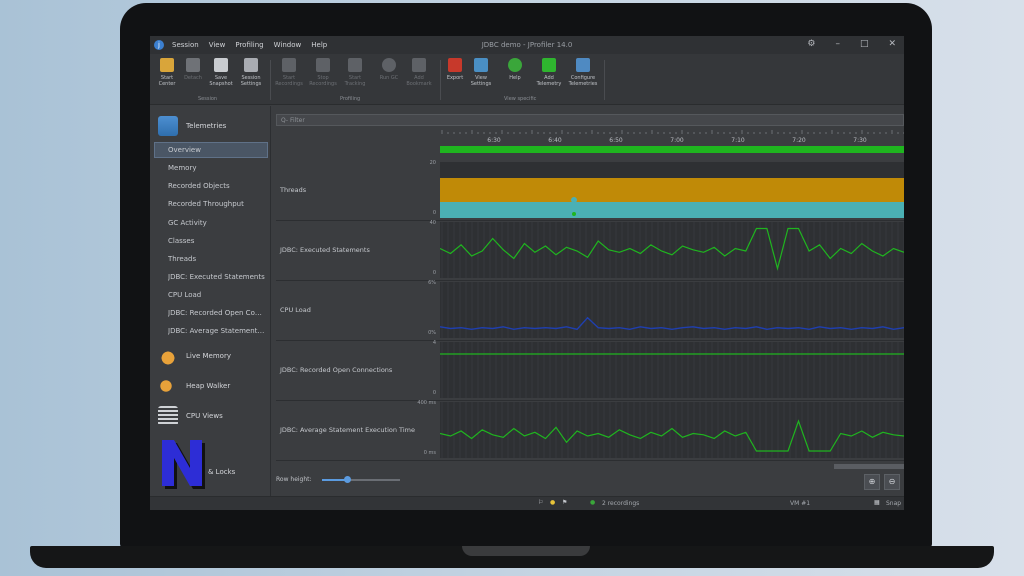 This screenshot has height=576, width=1024. Describe the element at coordinates (672, 210) in the screenshot. I see `threads-teal-band` at that location.